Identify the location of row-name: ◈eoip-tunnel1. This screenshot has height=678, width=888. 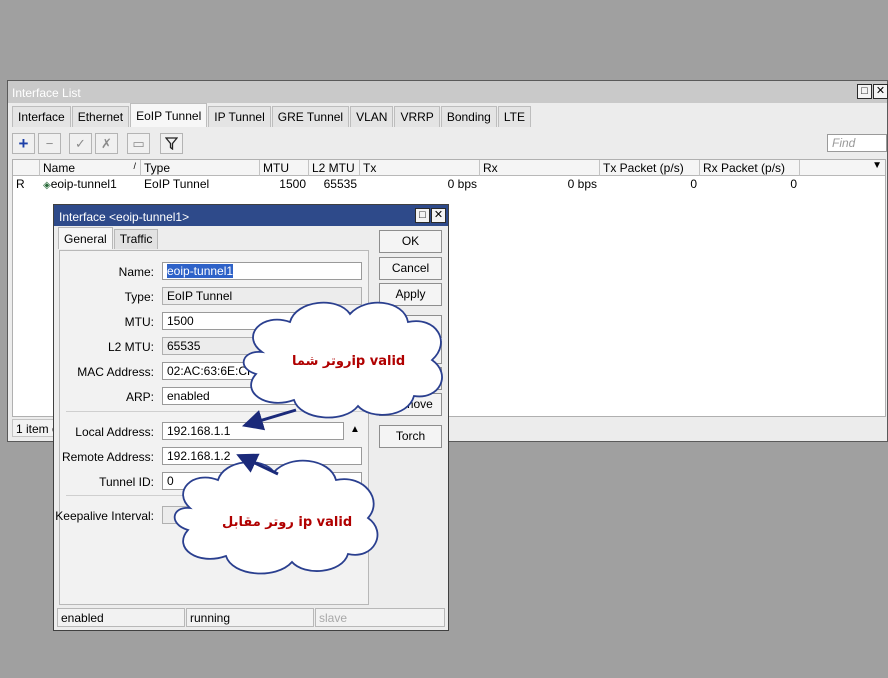
(90, 184).